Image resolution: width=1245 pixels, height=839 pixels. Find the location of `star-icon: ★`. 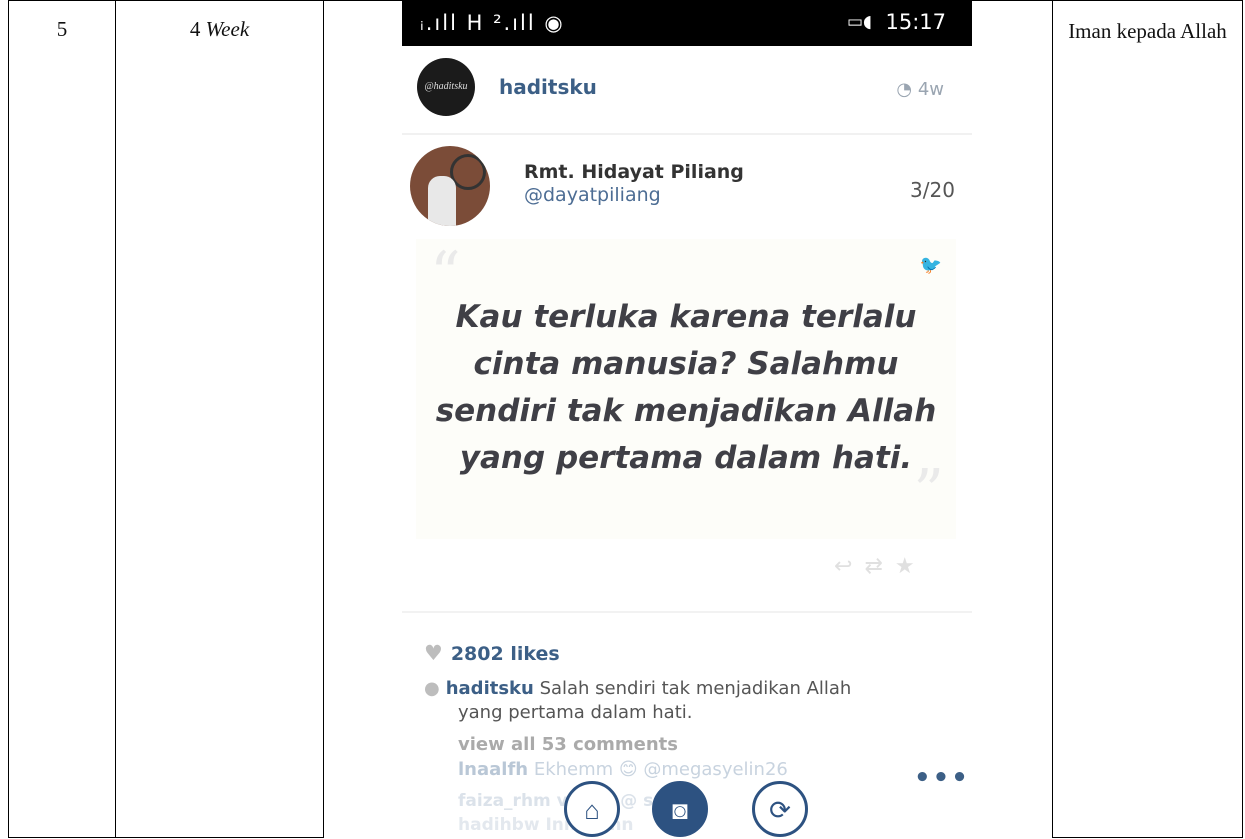

star-icon: ★ is located at coordinates (911, 565).